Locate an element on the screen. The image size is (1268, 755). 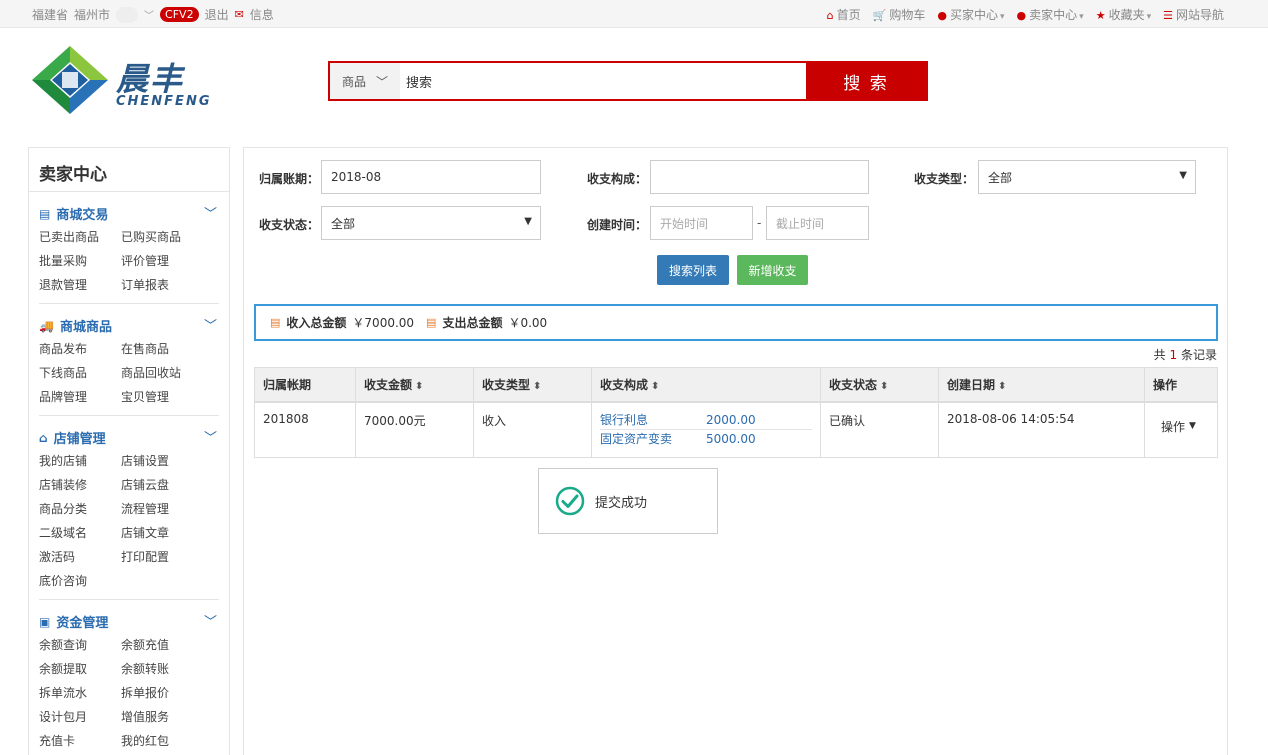
sidebar-item: 店铺装修 is located at coordinates (80, 485).